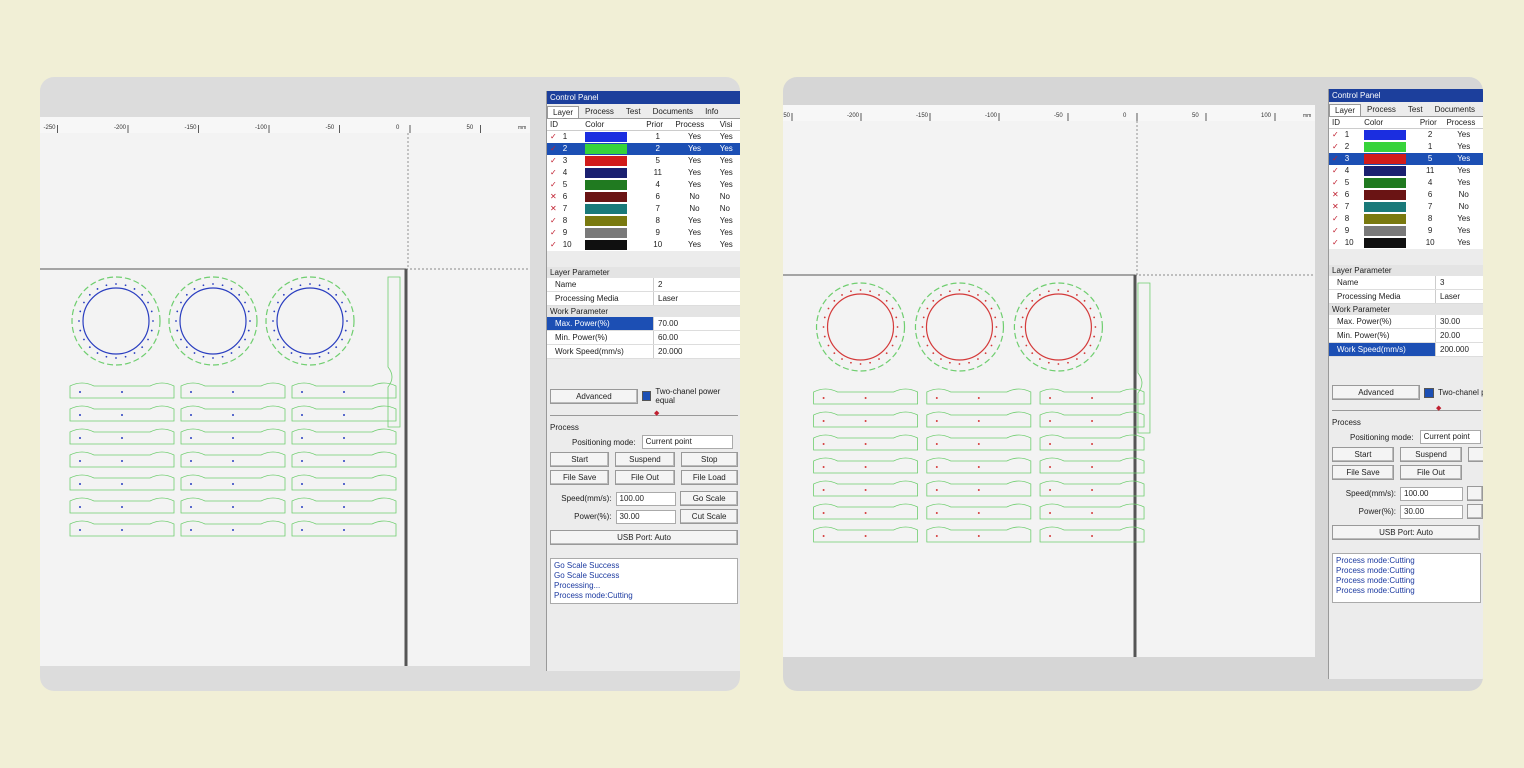 The image size is (1524, 768). Describe the element at coordinates (1363, 454) in the screenshot. I see `start-button: Start` at that location.